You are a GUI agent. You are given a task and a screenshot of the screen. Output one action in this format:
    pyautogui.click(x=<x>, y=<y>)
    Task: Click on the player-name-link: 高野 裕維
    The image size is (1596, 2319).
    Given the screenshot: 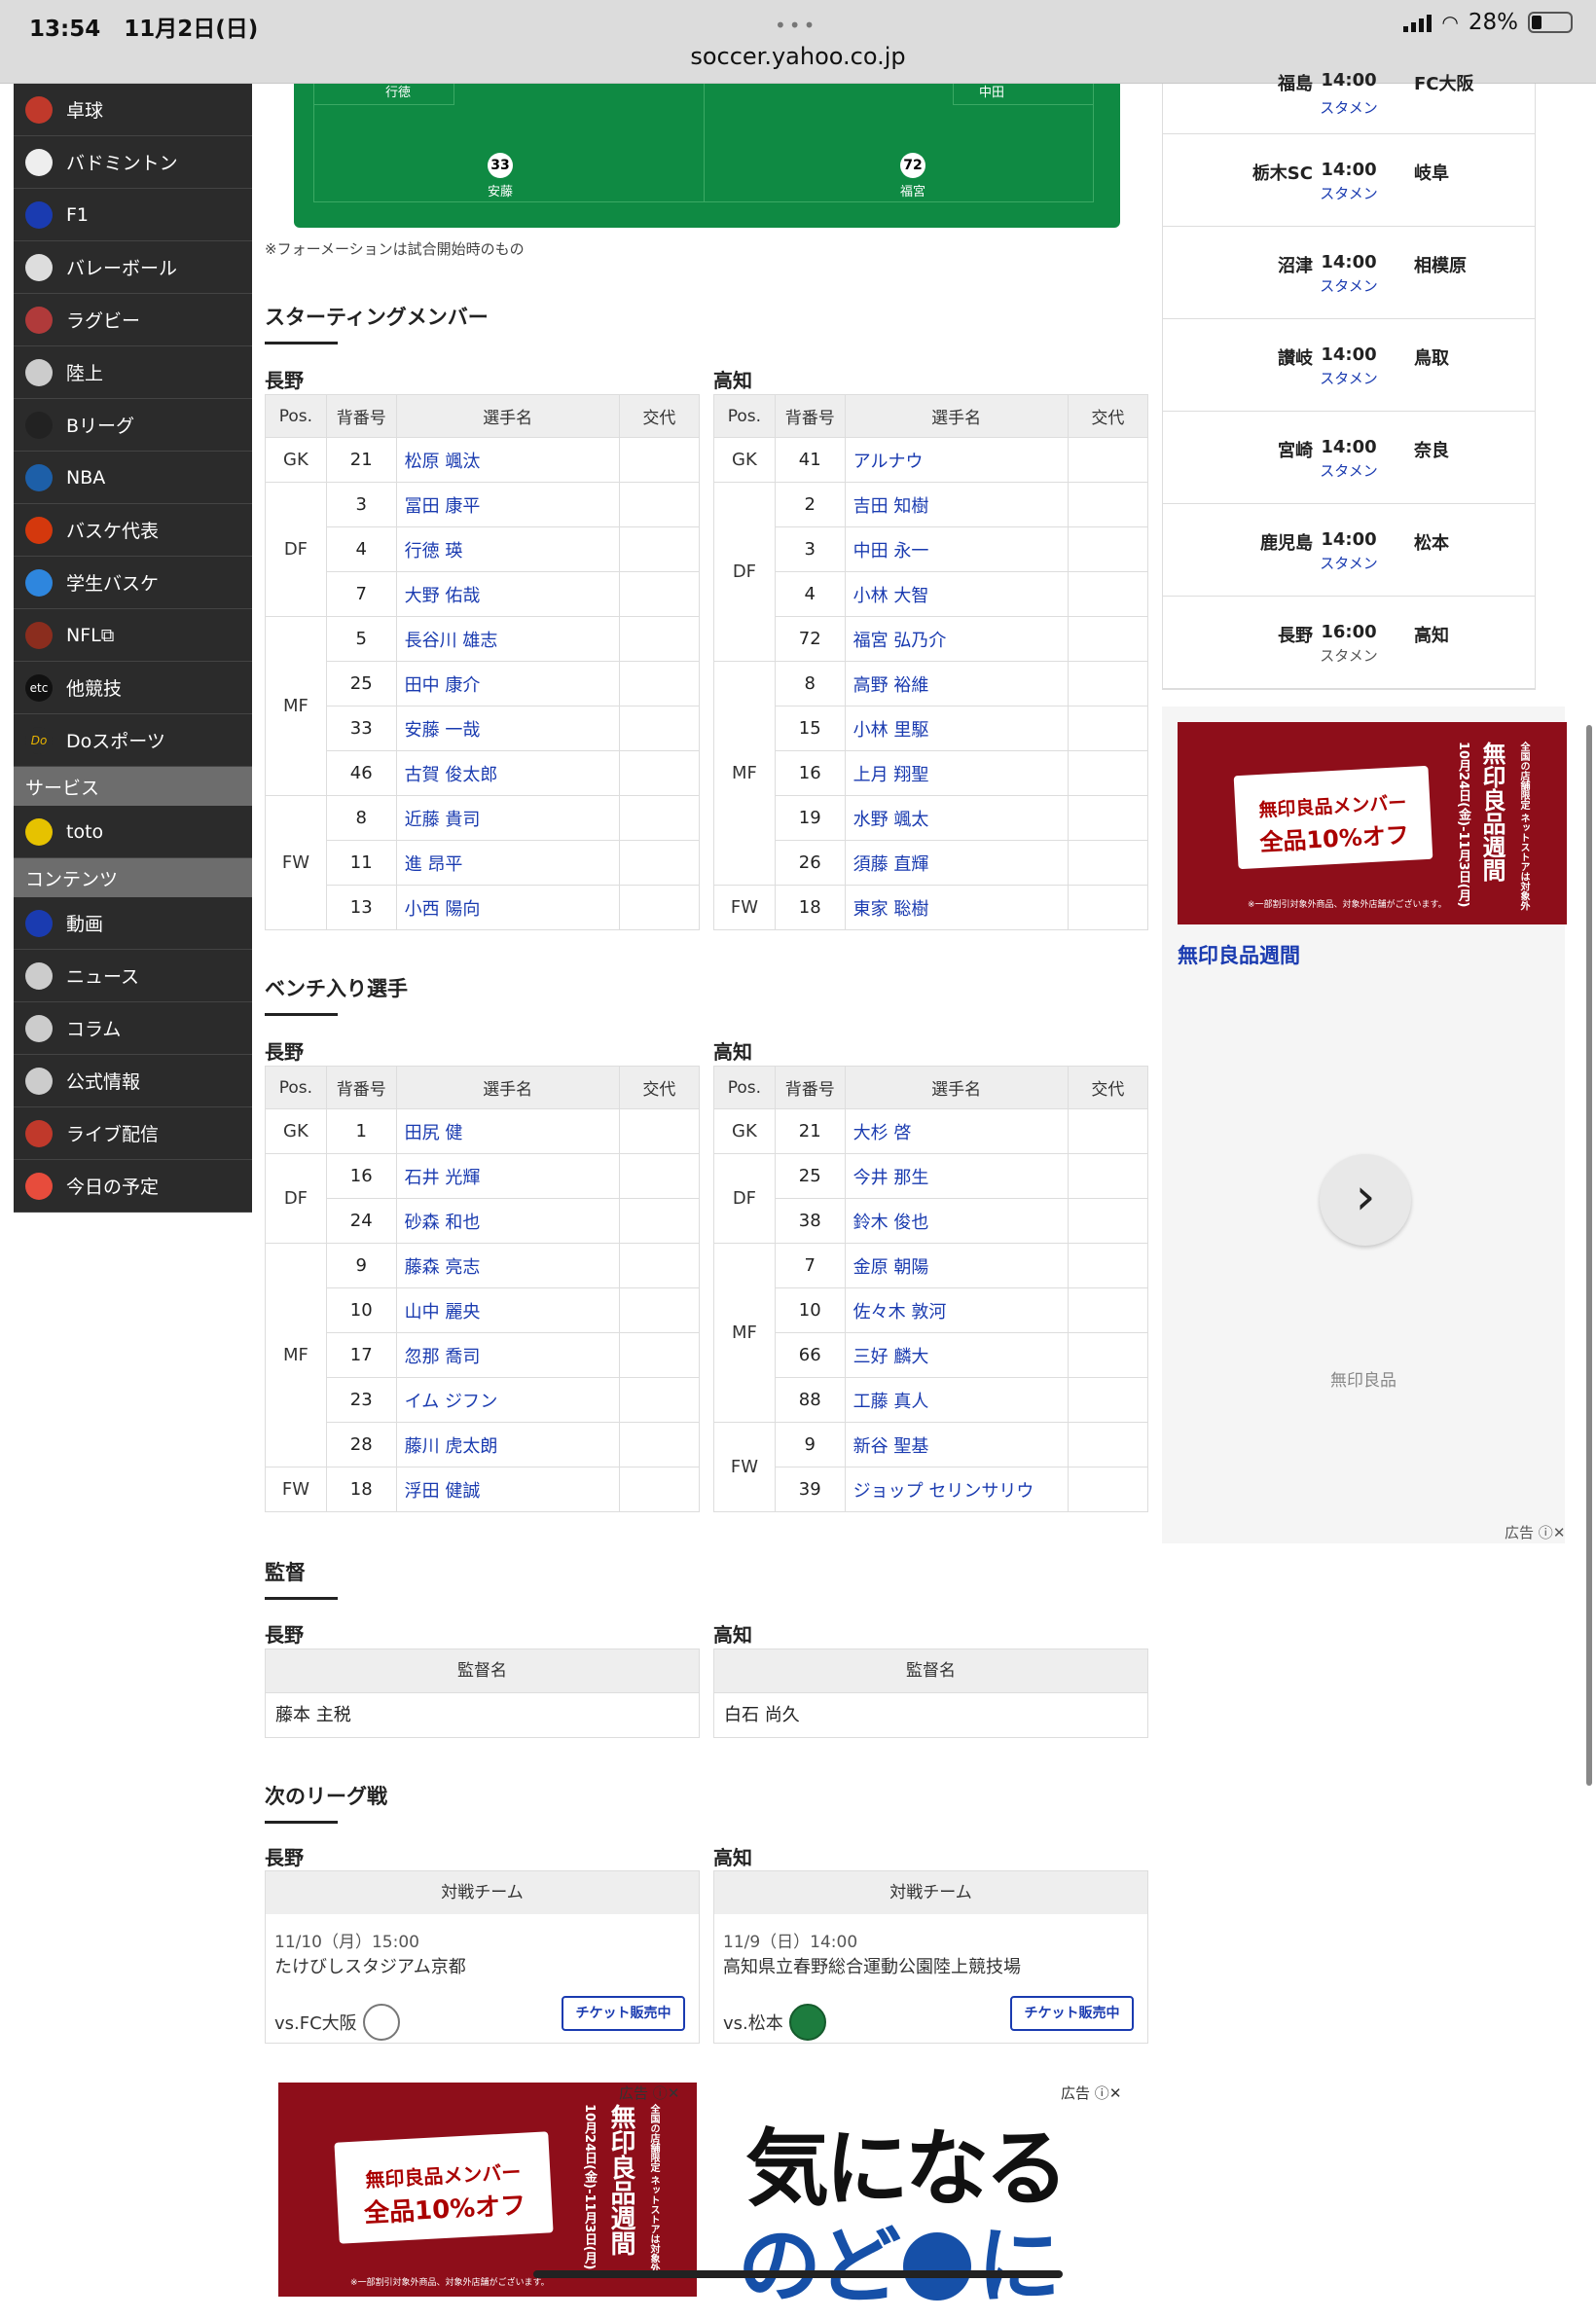 What is the action you would take?
    pyautogui.click(x=956, y=684)
    